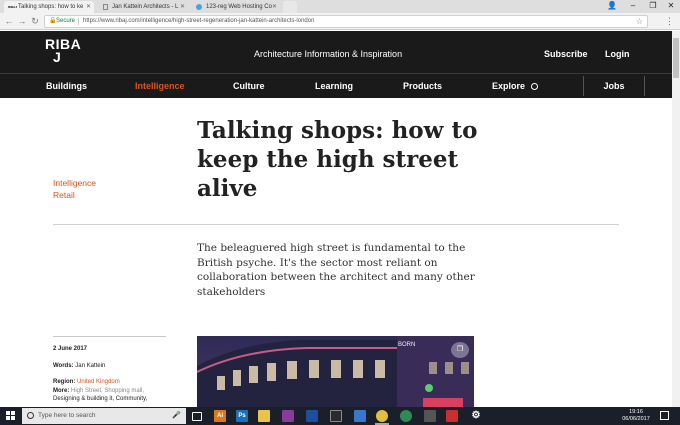  Describe the element at coordinates (74, 183) in the screenshot. I see `category-link: Intelligence` at that location.